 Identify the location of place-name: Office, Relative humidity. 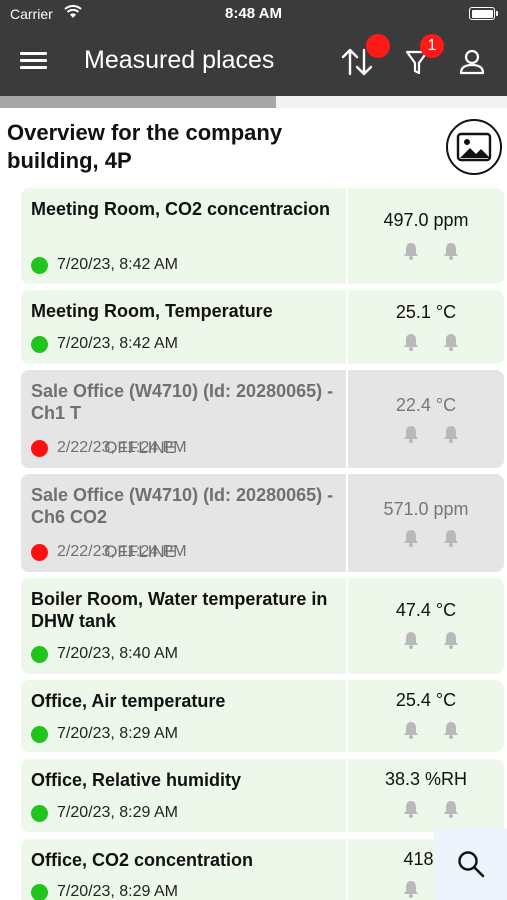
(136, 780).